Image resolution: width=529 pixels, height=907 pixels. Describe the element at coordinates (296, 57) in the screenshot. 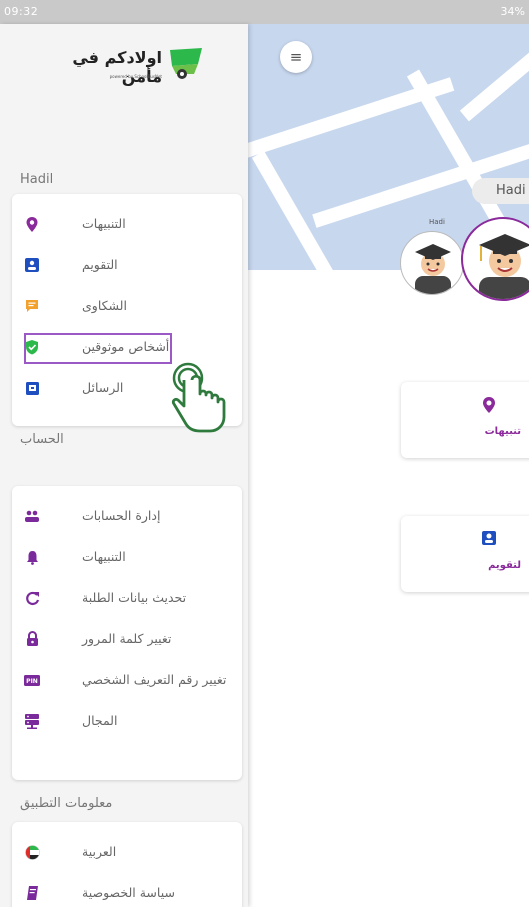

I see `hamburger-icon: ≡` at that location.